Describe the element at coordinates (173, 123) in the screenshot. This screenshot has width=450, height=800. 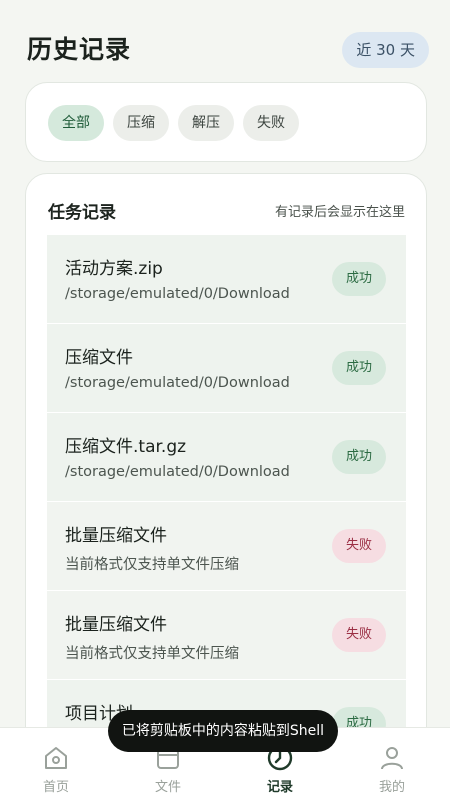
I see `filter-chips: 全部 压缩 解压 失败` at that location.